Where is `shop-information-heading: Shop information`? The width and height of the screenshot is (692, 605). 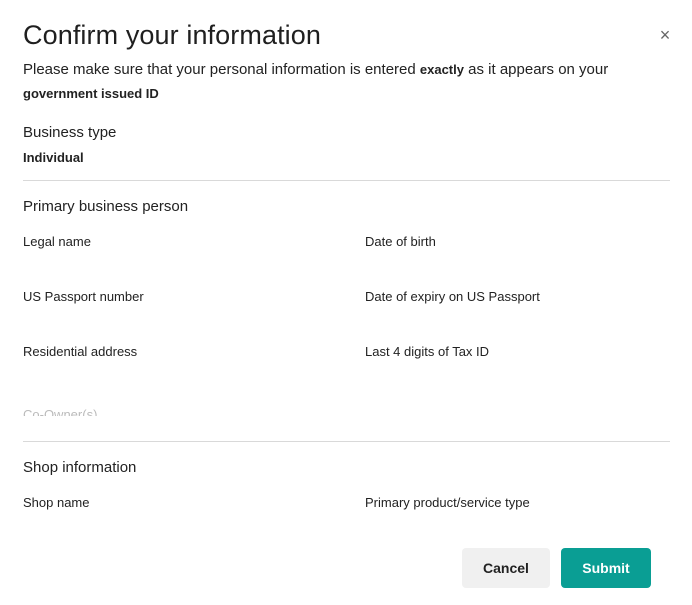
shop-information-heading: Shop information is located at coordinates (80, 467).